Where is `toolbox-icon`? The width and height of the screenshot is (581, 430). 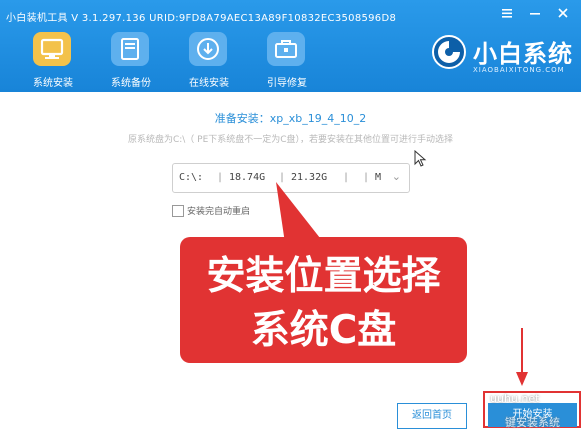 toolbox-icon is located at coordinates (286, 49).